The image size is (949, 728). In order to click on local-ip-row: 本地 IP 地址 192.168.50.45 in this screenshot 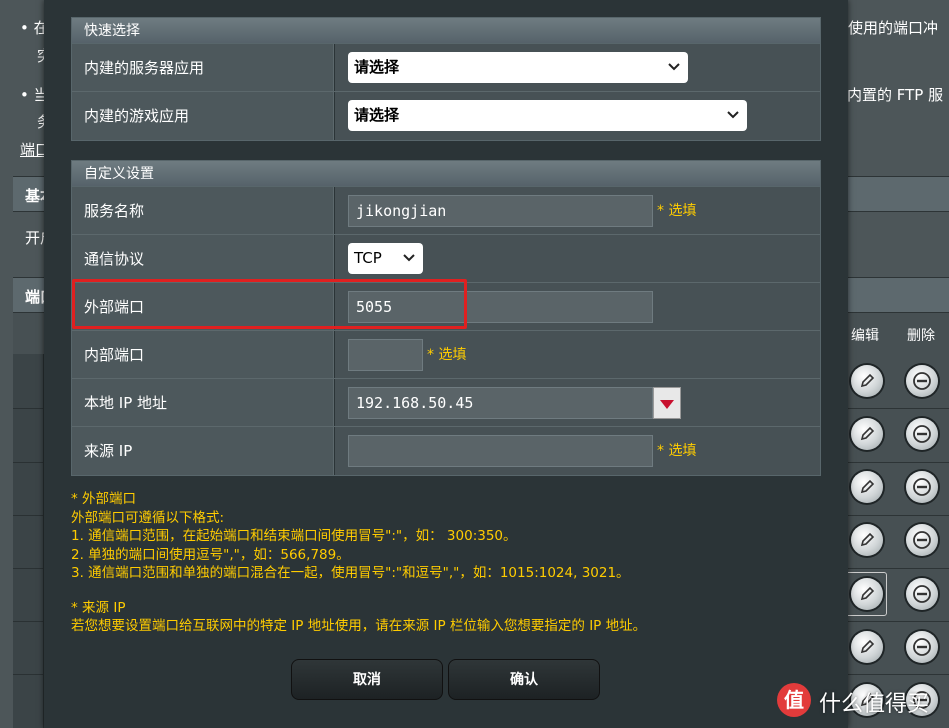, I will do `click(446, 403)`.